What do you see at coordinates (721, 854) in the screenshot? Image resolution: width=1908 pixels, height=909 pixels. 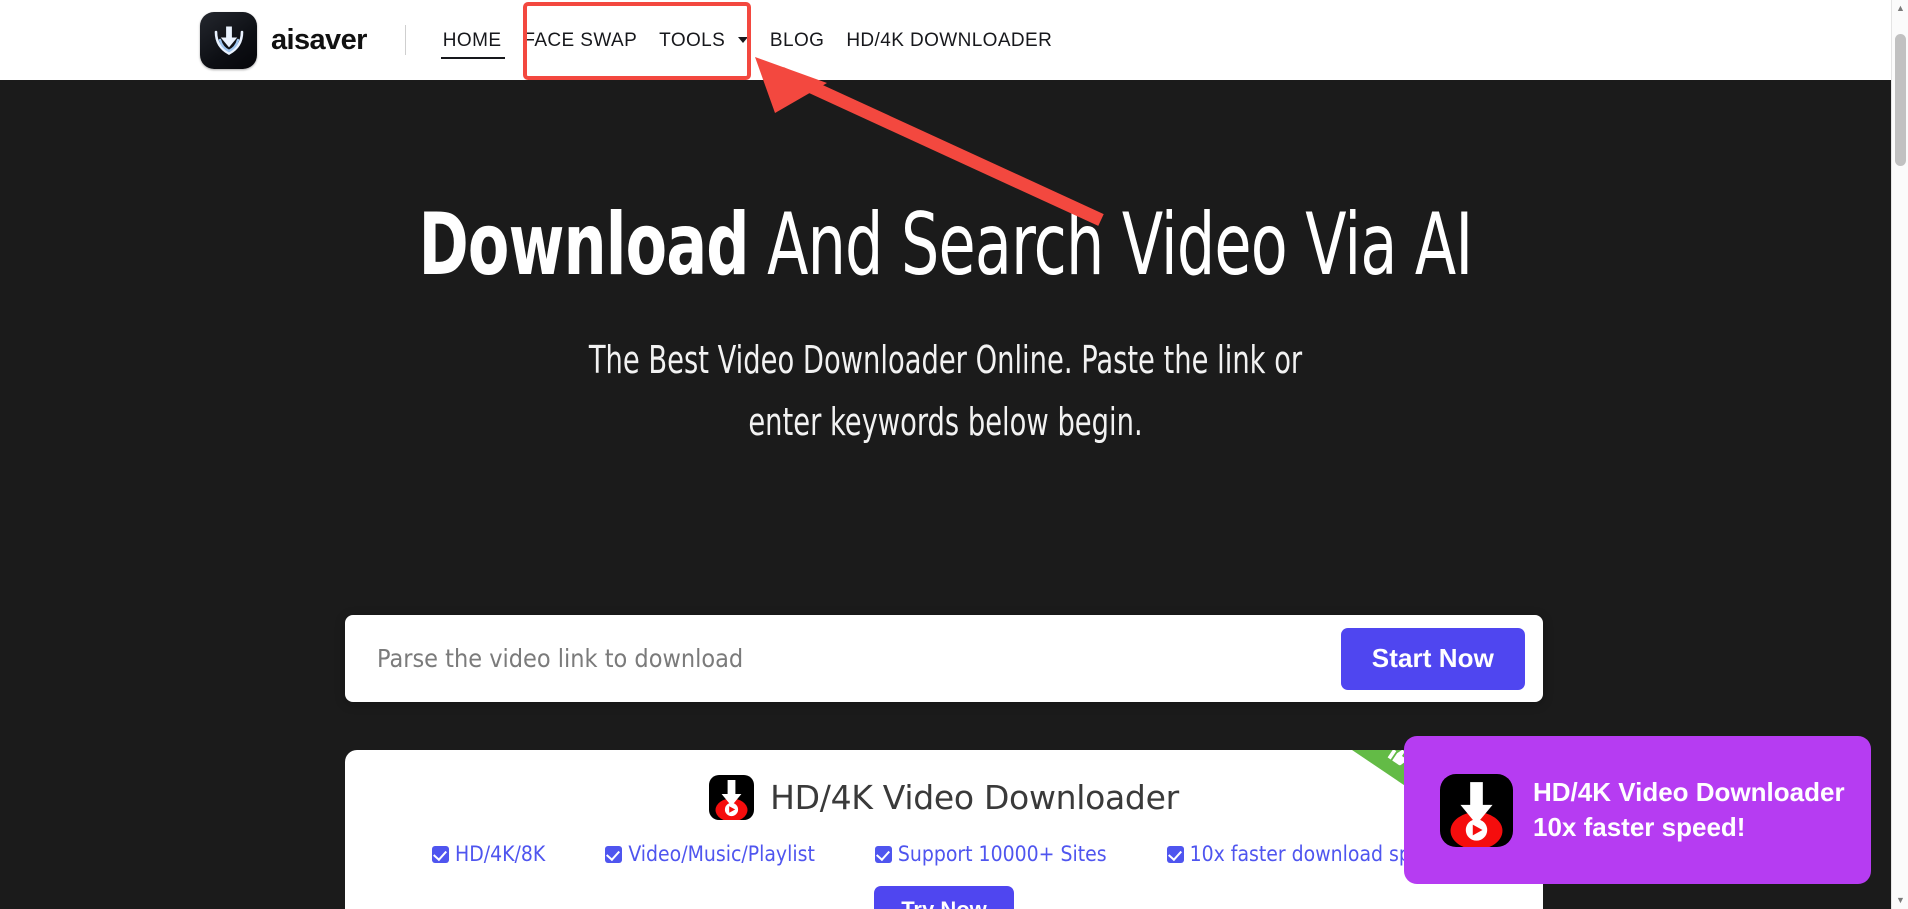 I see `feature-label: Video/Music/Playlist` at bounding box center [721, 854].